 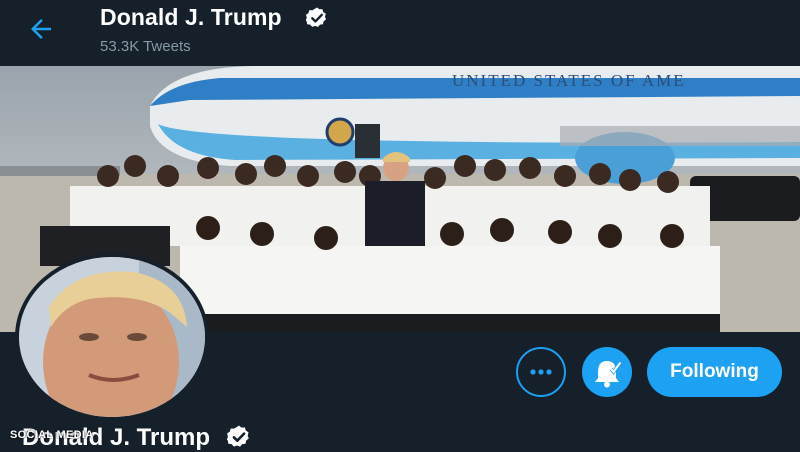 I want to click on avatar, so click(x=112, y=337).